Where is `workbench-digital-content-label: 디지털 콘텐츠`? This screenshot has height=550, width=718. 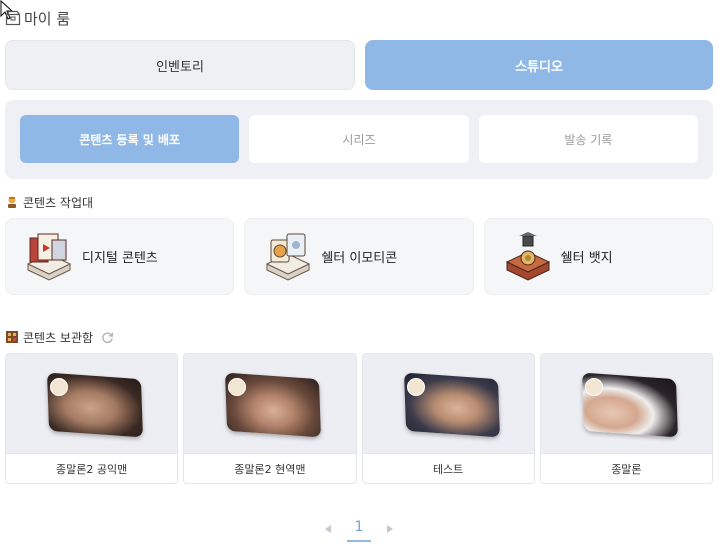 workbench-digital-content-label: 디지털 콘텐츠 is located at coordinates (120, 258).